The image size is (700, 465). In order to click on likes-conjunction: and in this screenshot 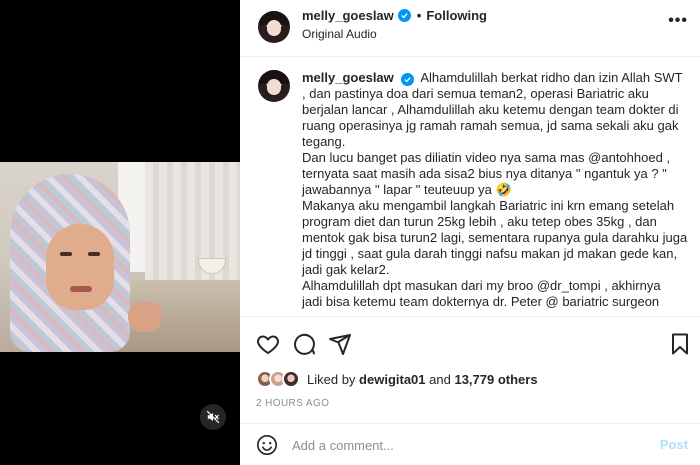, I will do `click(440, 379)`.